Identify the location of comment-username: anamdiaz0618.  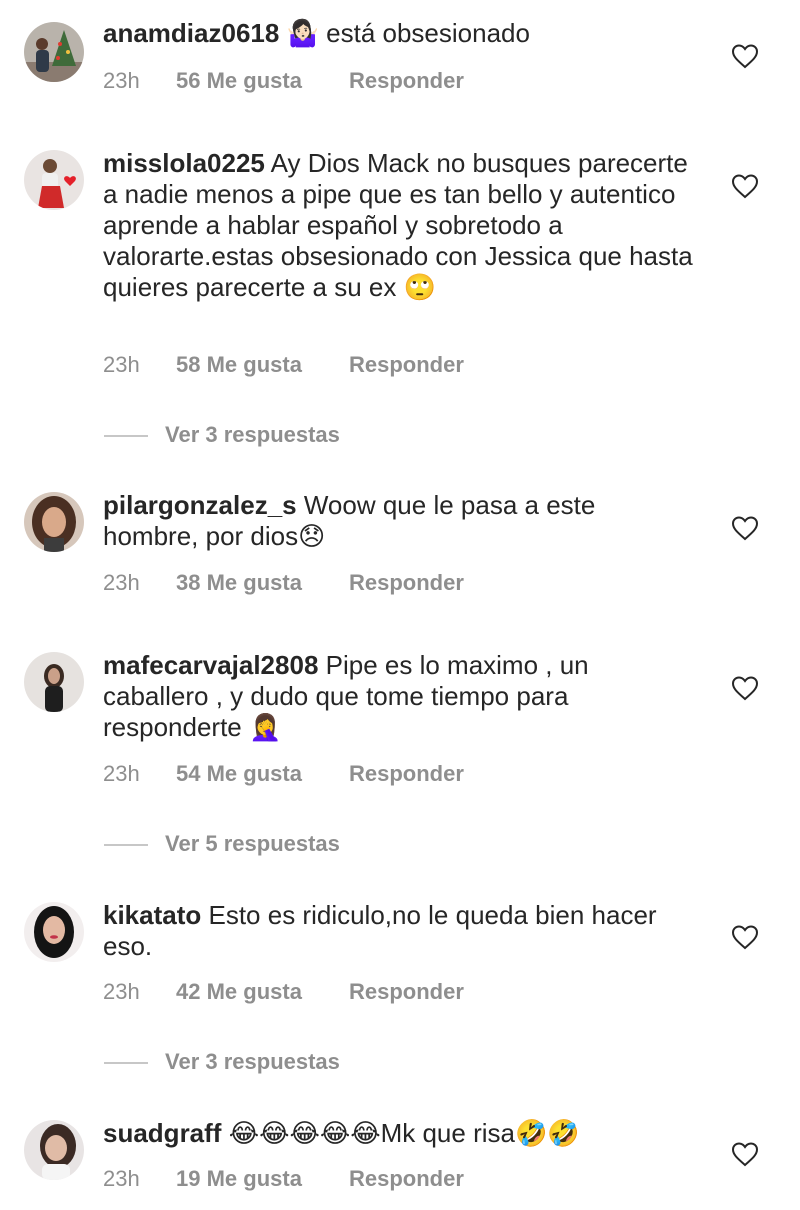
(191, 33).